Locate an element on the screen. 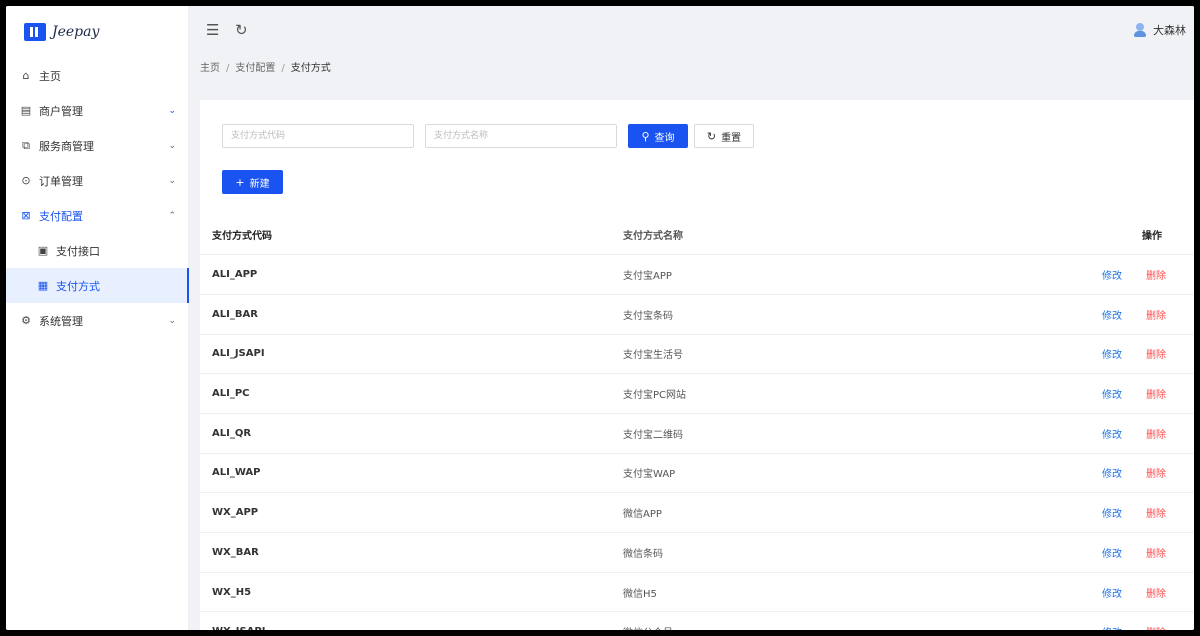 The width and height of the screenshot is (1200, 636). column-header-name: 支付方式名称 is located at coordinates (848, 235).